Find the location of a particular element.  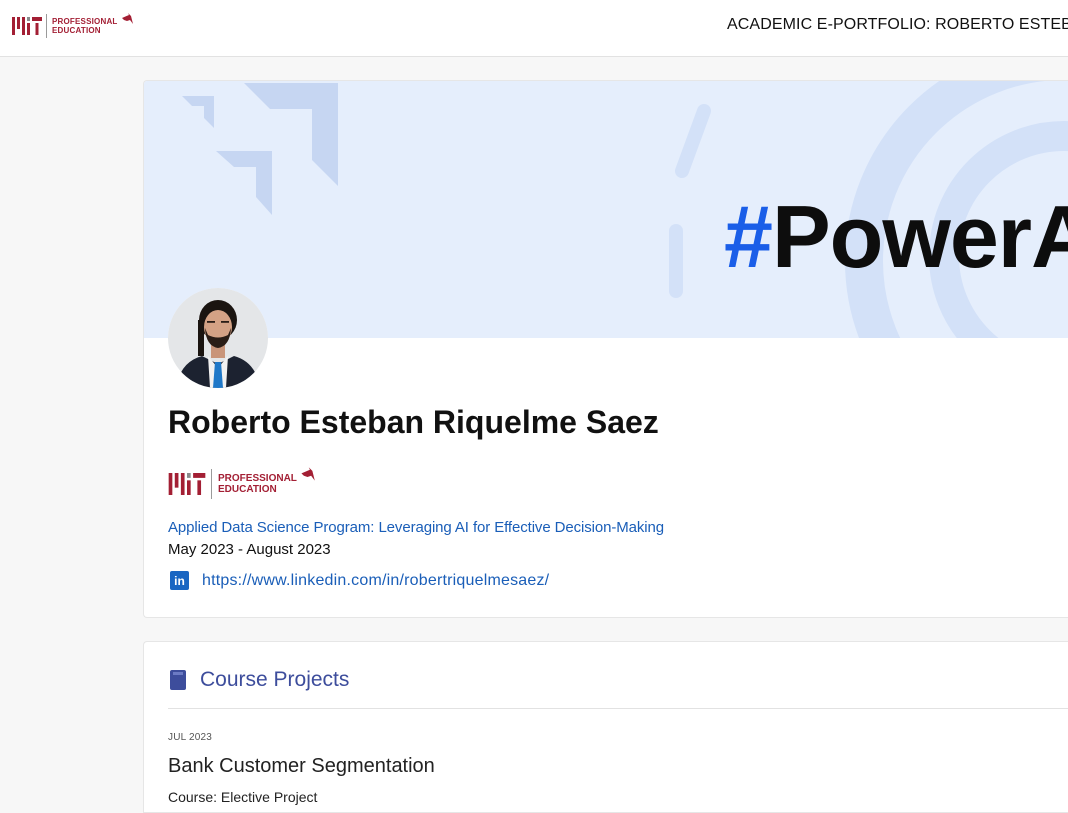

project-date: JUL 2023 is located at coordinates (190, 737).